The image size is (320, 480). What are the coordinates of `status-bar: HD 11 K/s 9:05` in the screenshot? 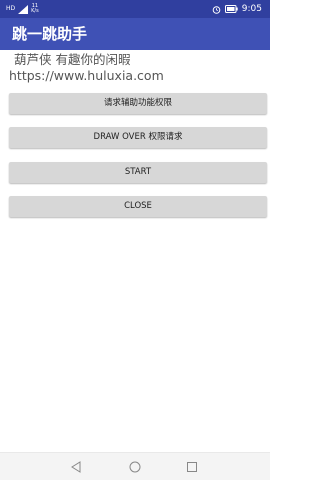 It's located at (135, 9).